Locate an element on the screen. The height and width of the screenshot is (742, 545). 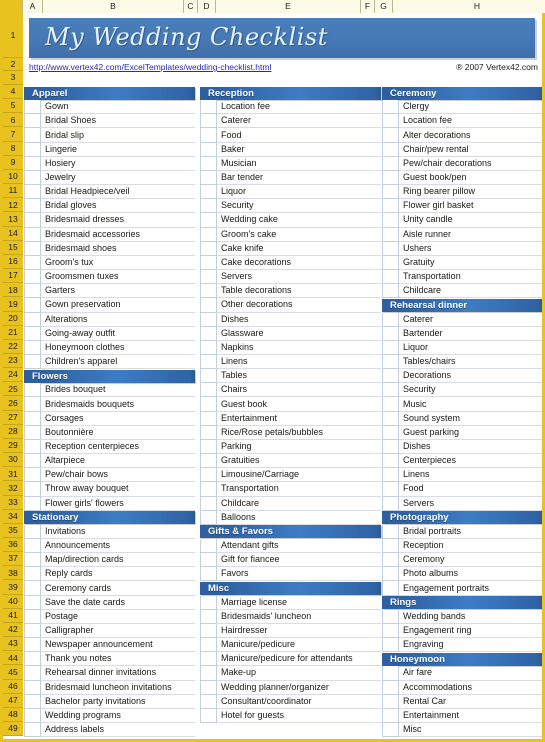
checklist-item-label: Announcements is located at coordinates (118, 546).